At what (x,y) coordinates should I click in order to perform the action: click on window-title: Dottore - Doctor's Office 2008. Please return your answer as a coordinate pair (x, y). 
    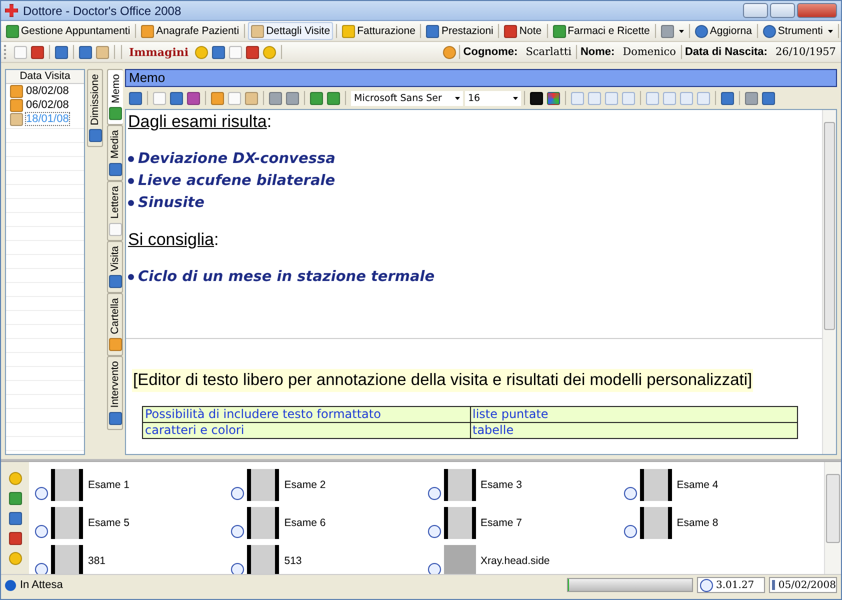
    Looking at the image, I should click on (102, 11).